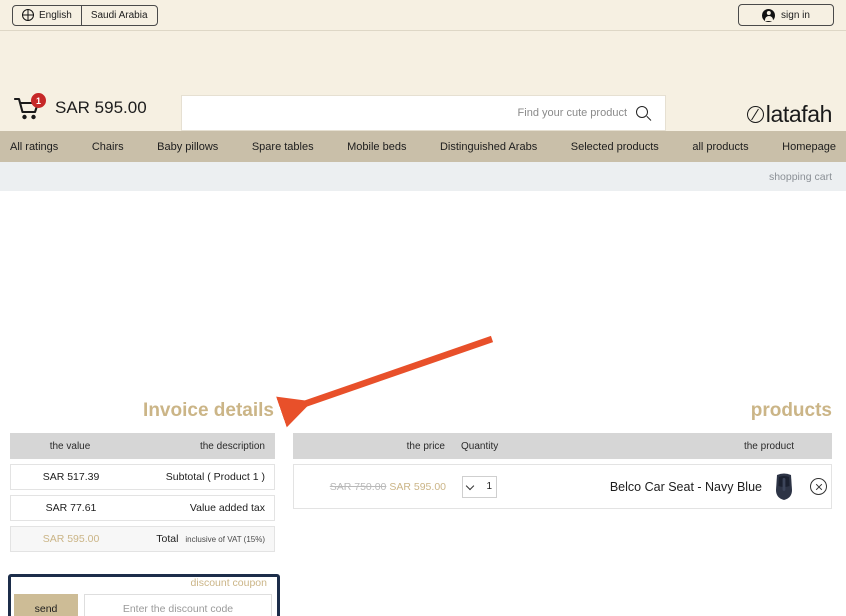 The height and width of the screenshot is (616, 846). What do you see at coordinates (227, 508) in the screenshot?
I see `invoice-vat-label: Value added tax` at bounding box center [227, 508].